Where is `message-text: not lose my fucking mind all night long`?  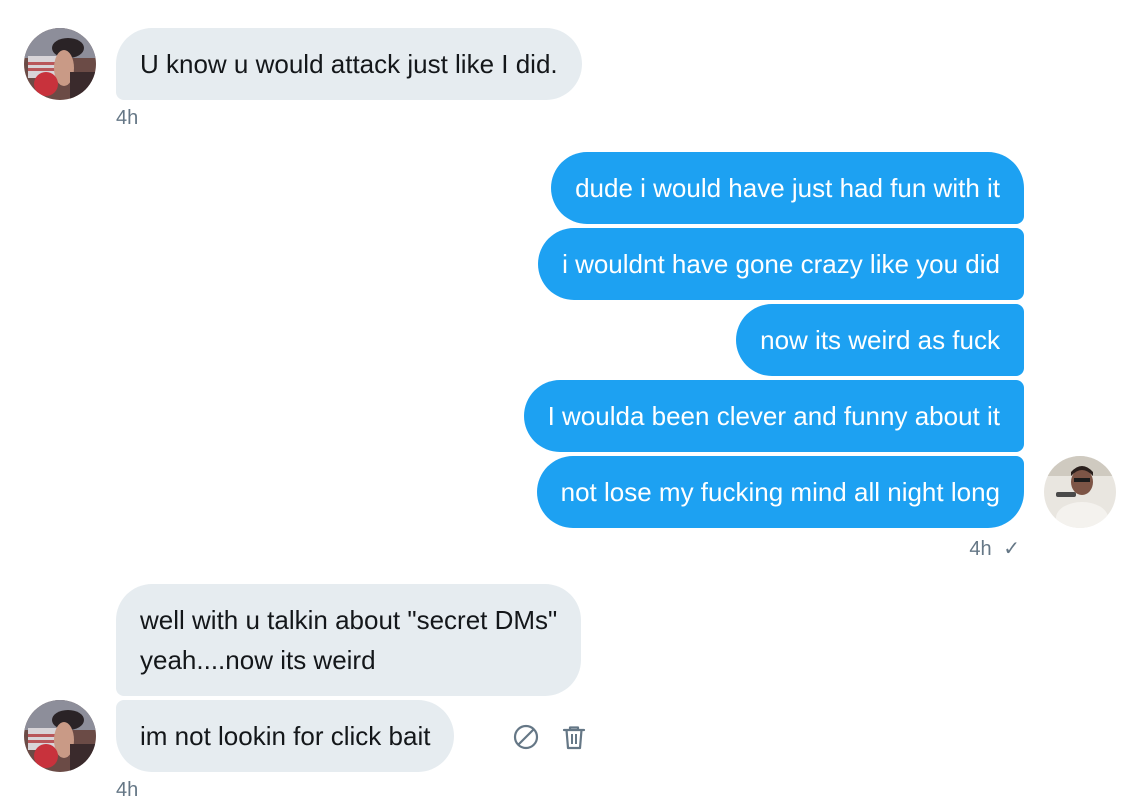
message-text: not lose my fucking mind all night long is located at coordinates (780, 492).